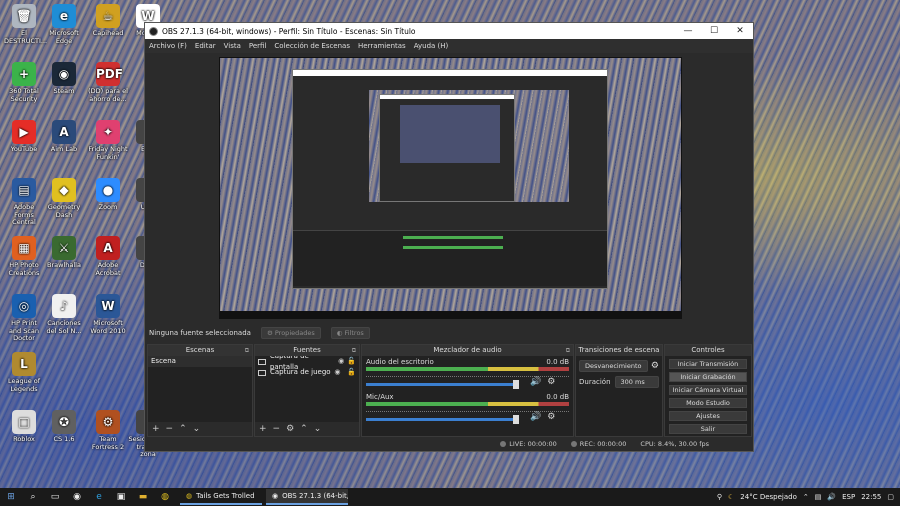  I want to click on desktop-icon-label: League of Legends, so click(24, 385).